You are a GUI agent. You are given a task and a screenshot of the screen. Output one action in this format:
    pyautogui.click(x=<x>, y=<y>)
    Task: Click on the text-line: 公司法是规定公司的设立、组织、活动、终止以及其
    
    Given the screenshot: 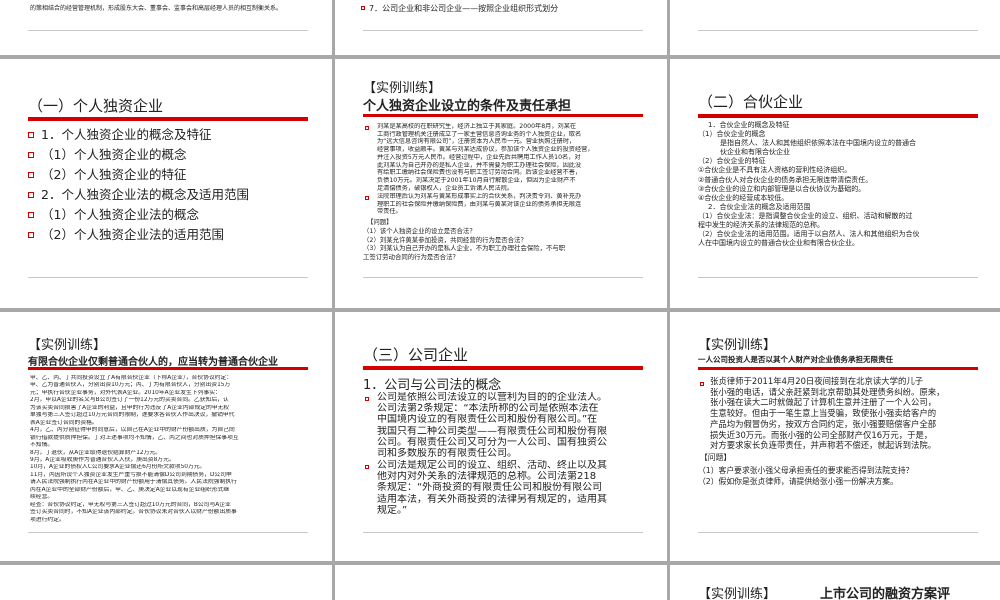 What is the action you would take?
    pyautogui.click(x=492, y=465)
    